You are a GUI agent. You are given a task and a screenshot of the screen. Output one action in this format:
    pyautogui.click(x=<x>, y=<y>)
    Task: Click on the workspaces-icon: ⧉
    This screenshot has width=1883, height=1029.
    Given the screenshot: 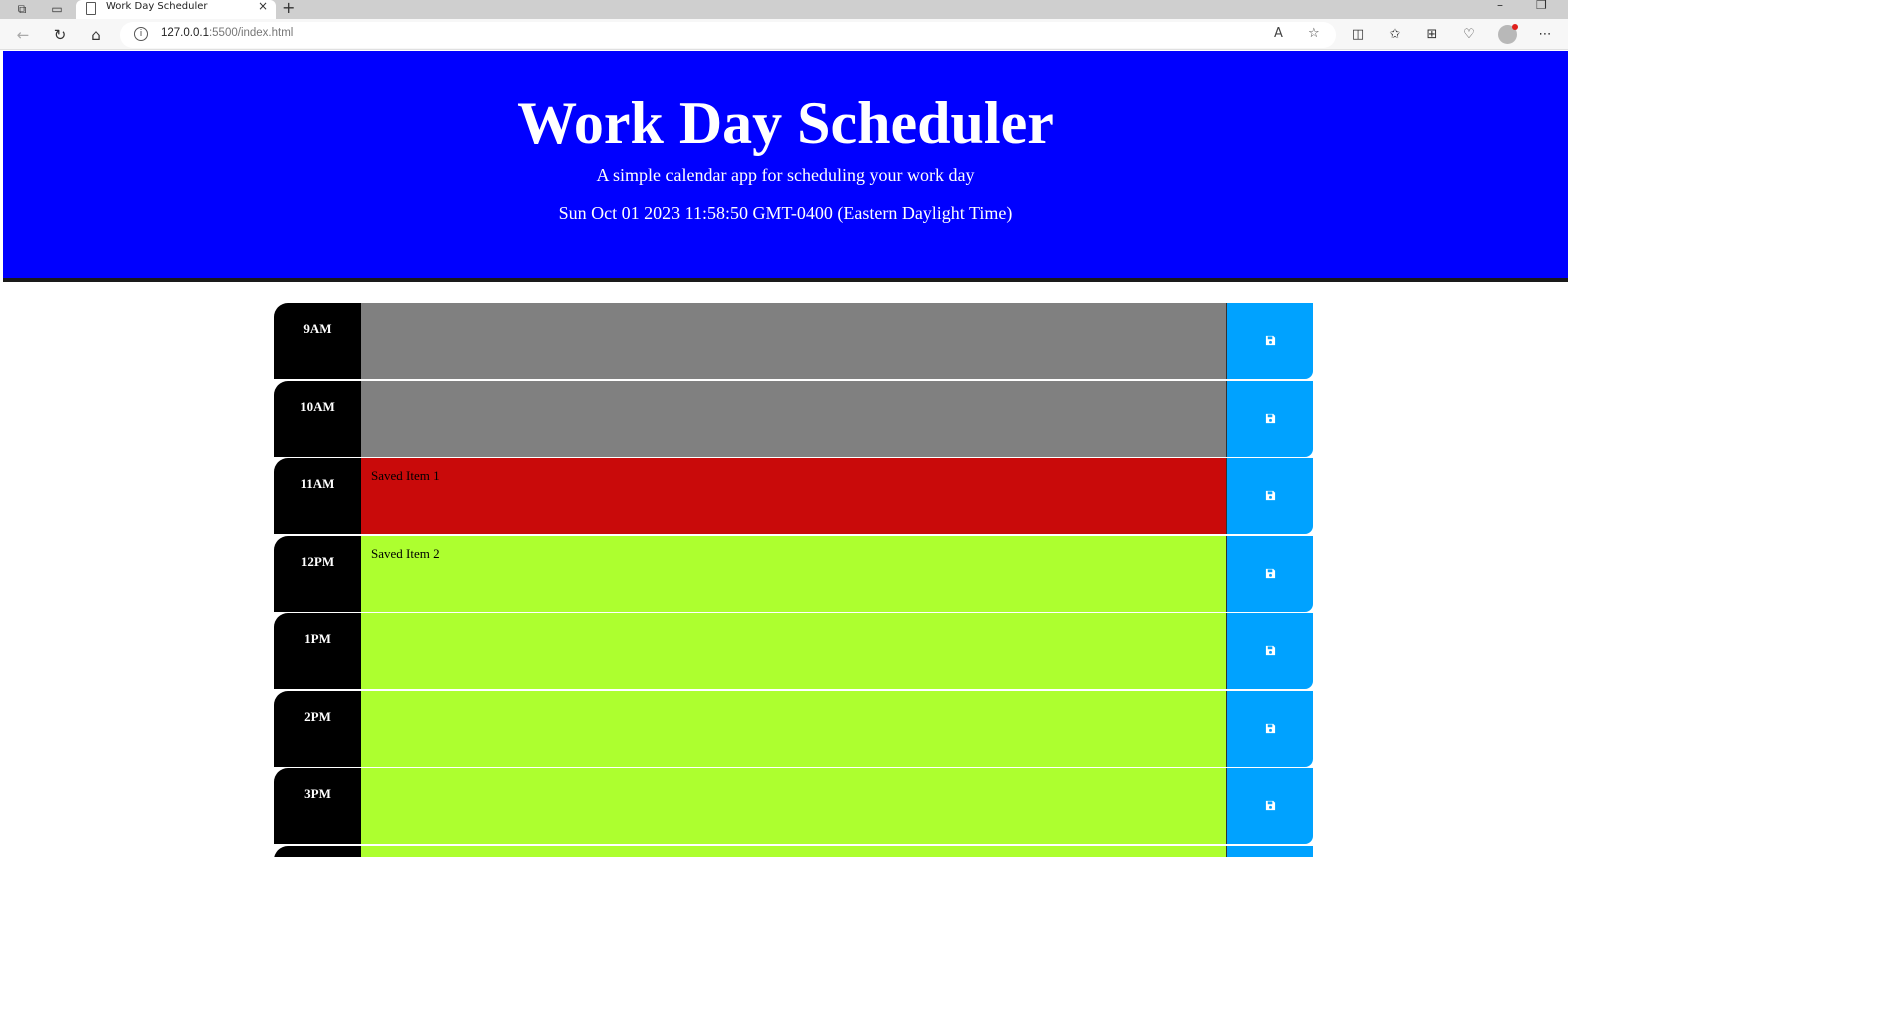 What is the action you would take?
    pyautogui.click(x=22, y=9)
    